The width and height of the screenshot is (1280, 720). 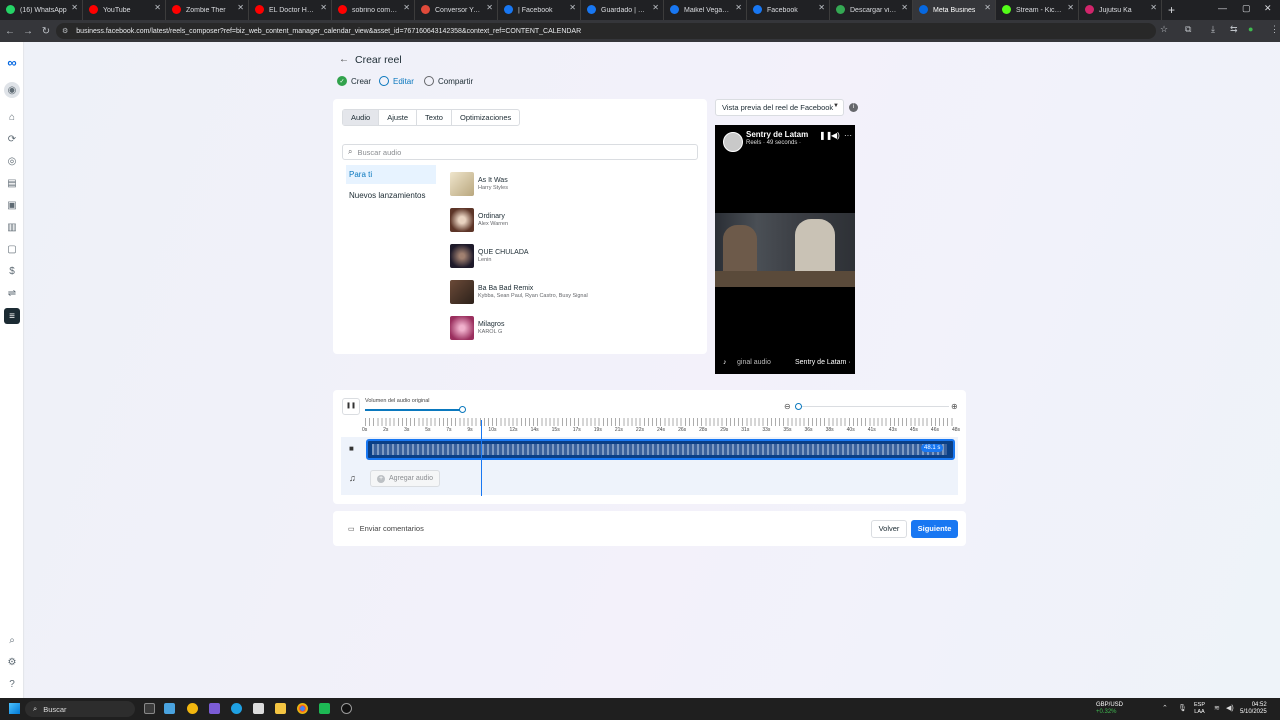 I want to click on wifi-icon: ≋, so click(x=1217, y=708).